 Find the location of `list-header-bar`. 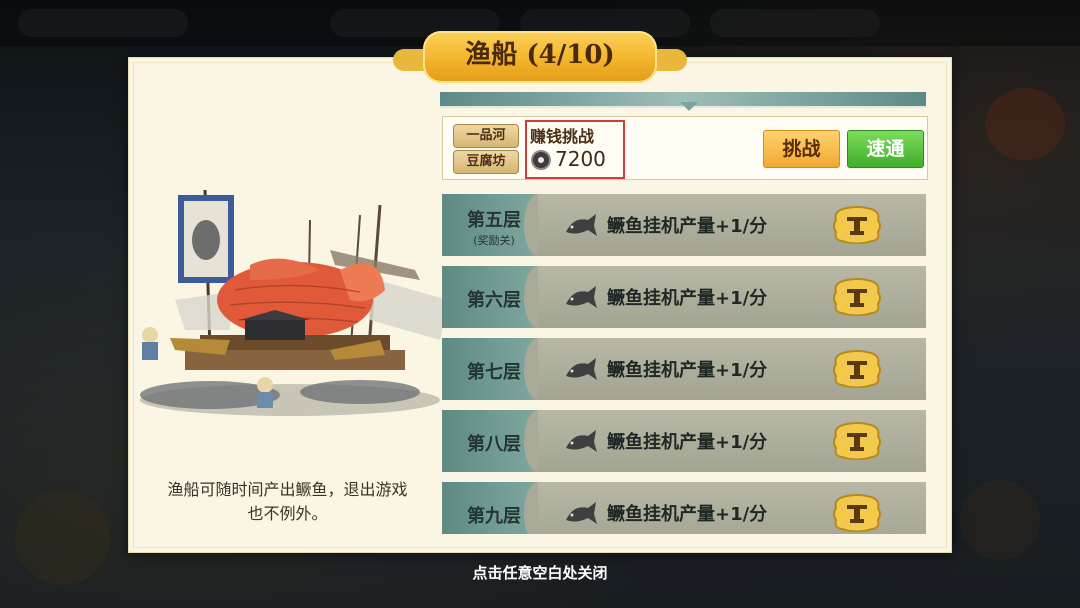

list-header-bar is located at coordinates (683, 101).